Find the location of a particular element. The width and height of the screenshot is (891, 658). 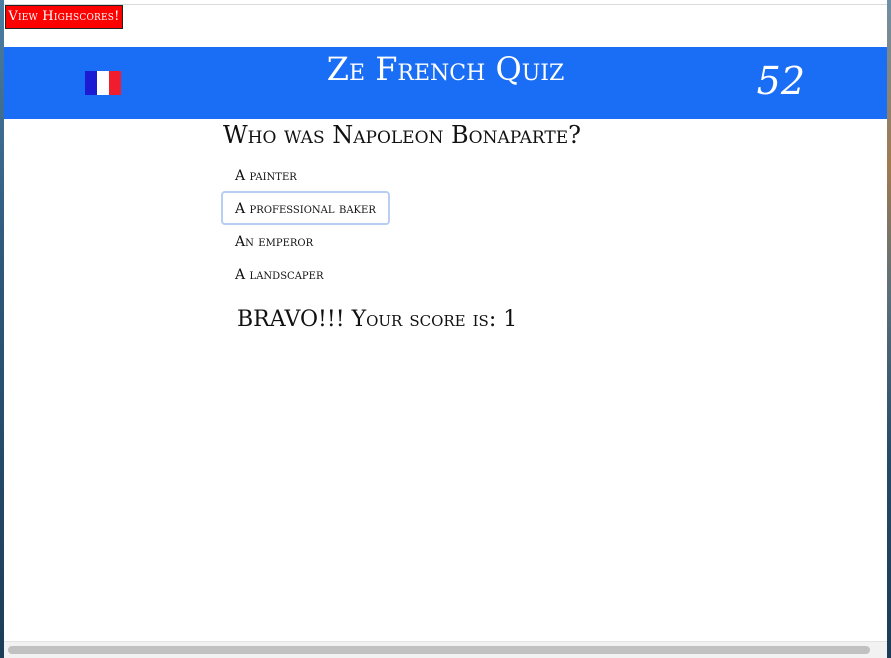

answer-option-baker: A professional baker is located at coordinates (305, 208).